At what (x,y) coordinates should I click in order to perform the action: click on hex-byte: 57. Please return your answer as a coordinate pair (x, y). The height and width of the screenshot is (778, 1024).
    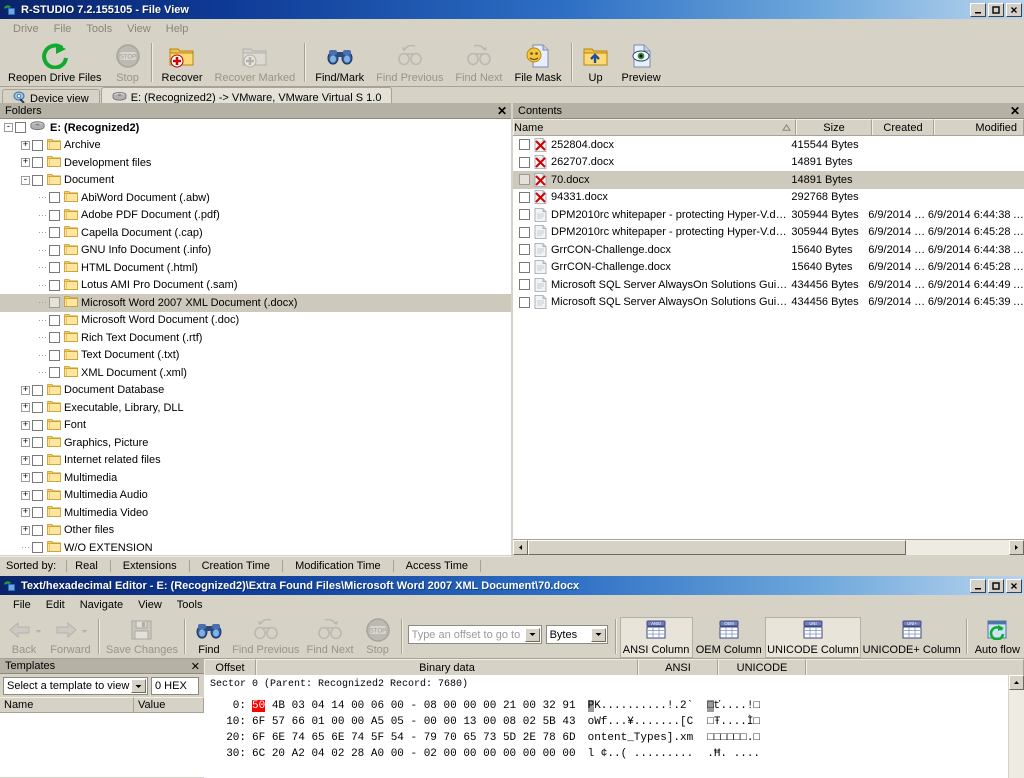
    Looking at the image, I should click on (278, 722).